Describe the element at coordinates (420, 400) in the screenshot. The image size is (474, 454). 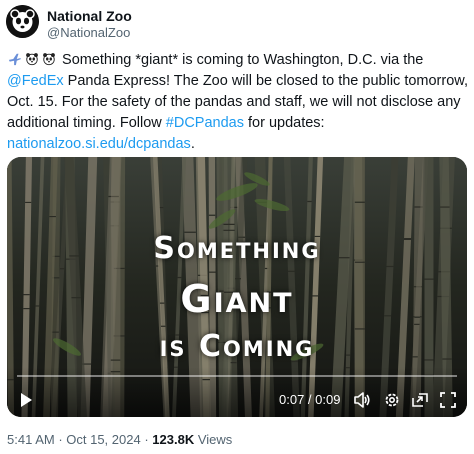
I see `picture-in-picture-icon` at that location.